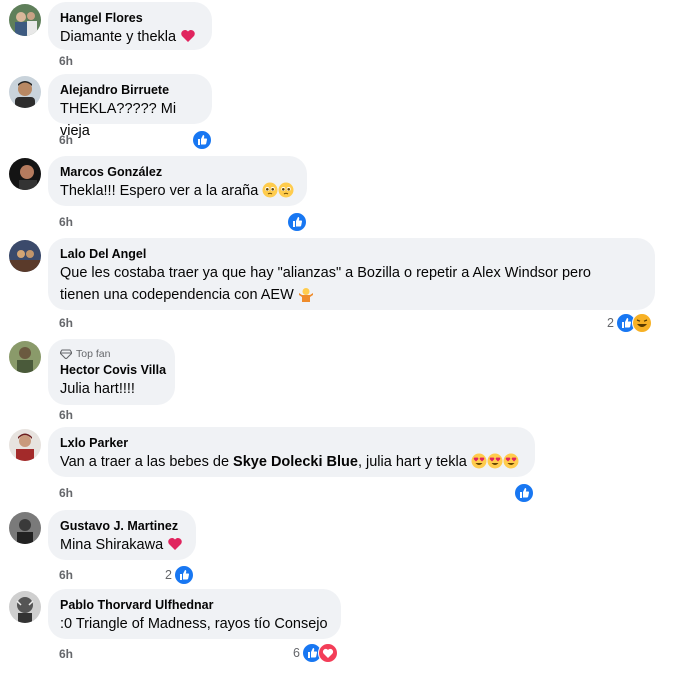 This screenshot has width=689, height=678. Describe the element at coordinates (97, 389) in the screenshot. I see `comment-text: Julia hart!!!!` at that location.